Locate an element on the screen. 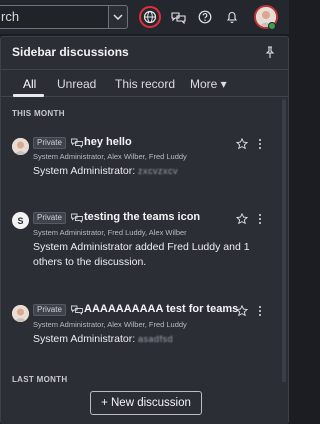  divider is located at coordinates (144, 69).